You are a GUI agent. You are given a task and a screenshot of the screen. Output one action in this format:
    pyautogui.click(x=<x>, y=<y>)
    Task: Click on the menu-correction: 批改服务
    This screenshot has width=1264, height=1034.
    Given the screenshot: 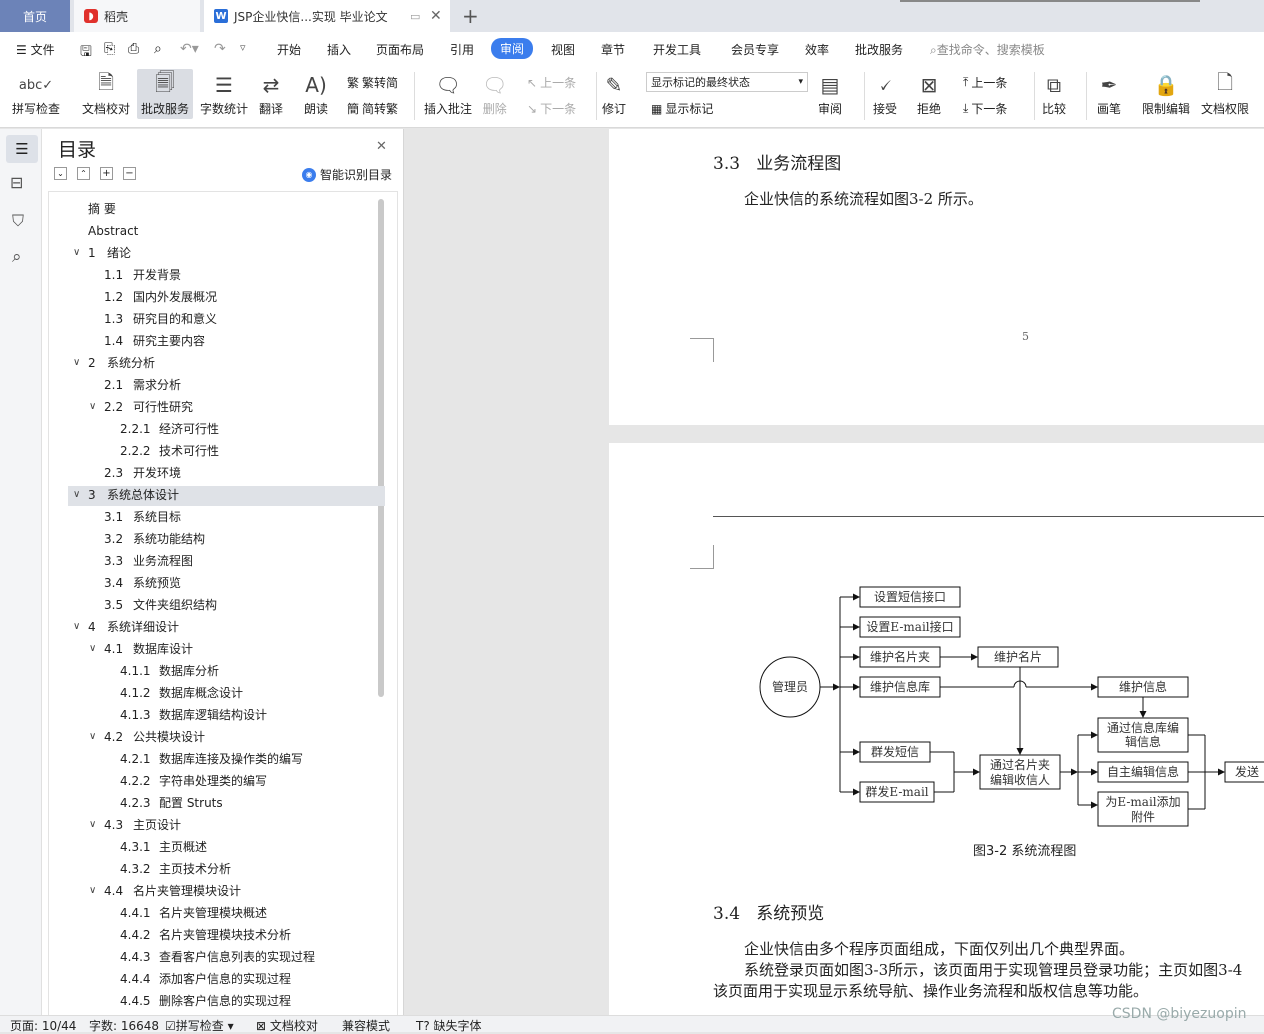 What is the action you would take?
    pyautogui.click(x=879, y=49)
    